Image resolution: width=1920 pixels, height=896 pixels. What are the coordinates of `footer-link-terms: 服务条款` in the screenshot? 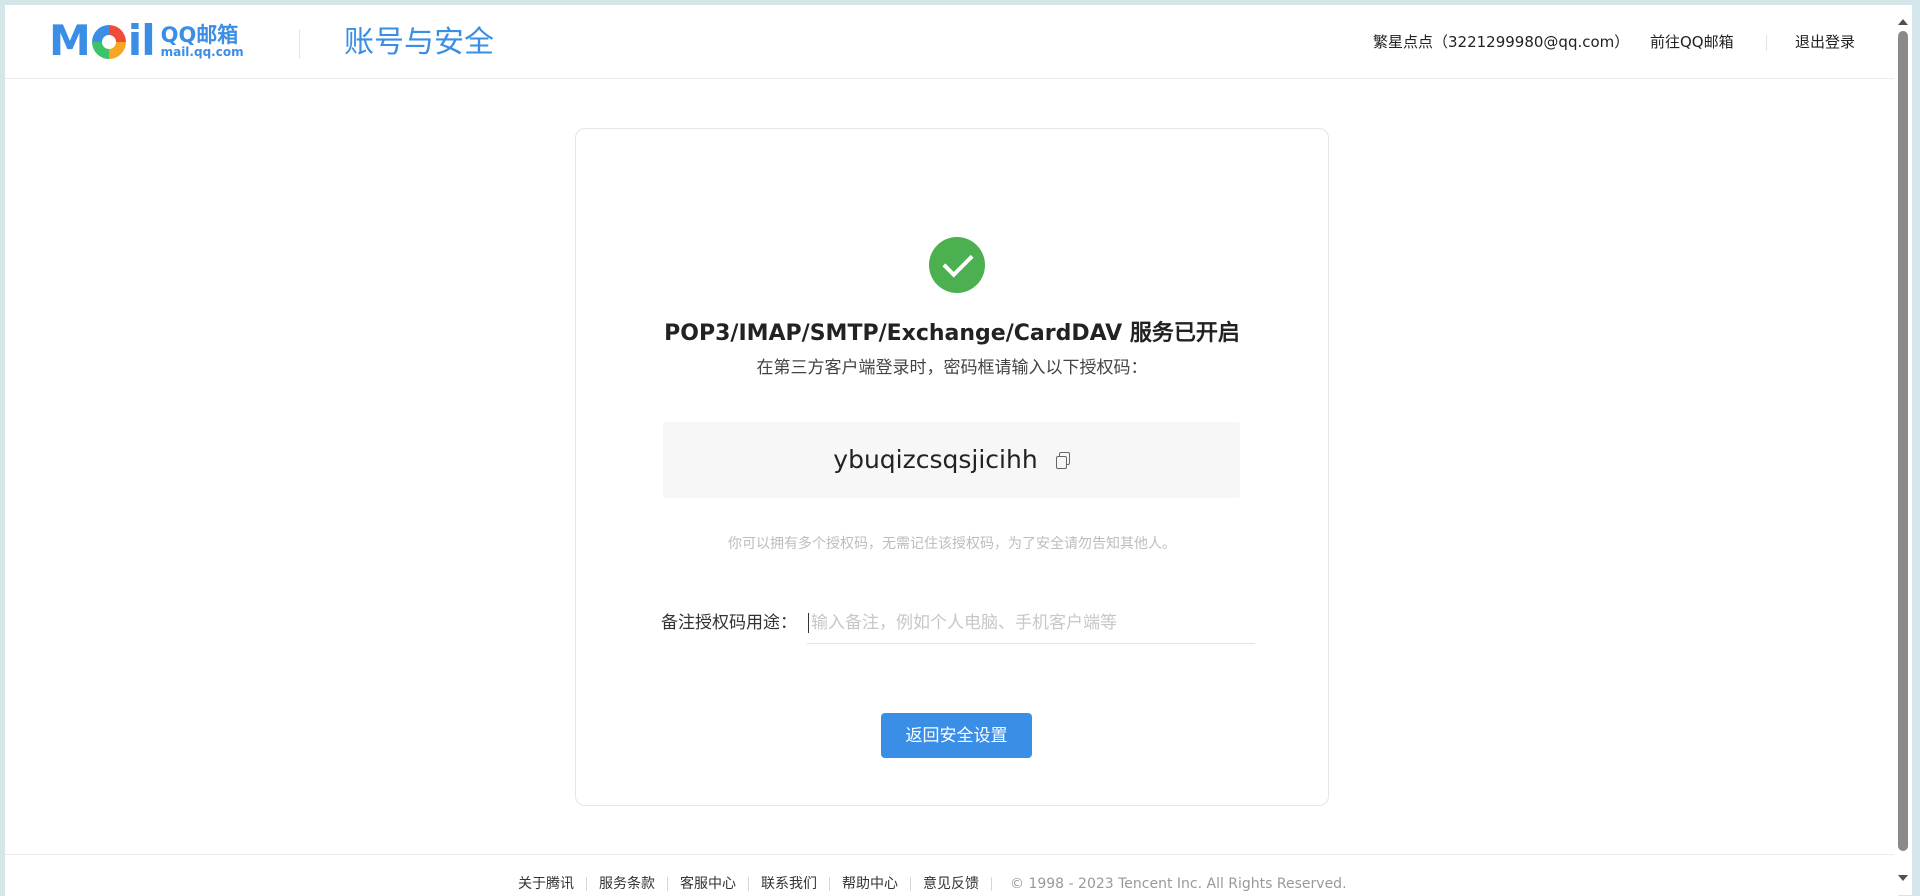 It's located at (627, 884).